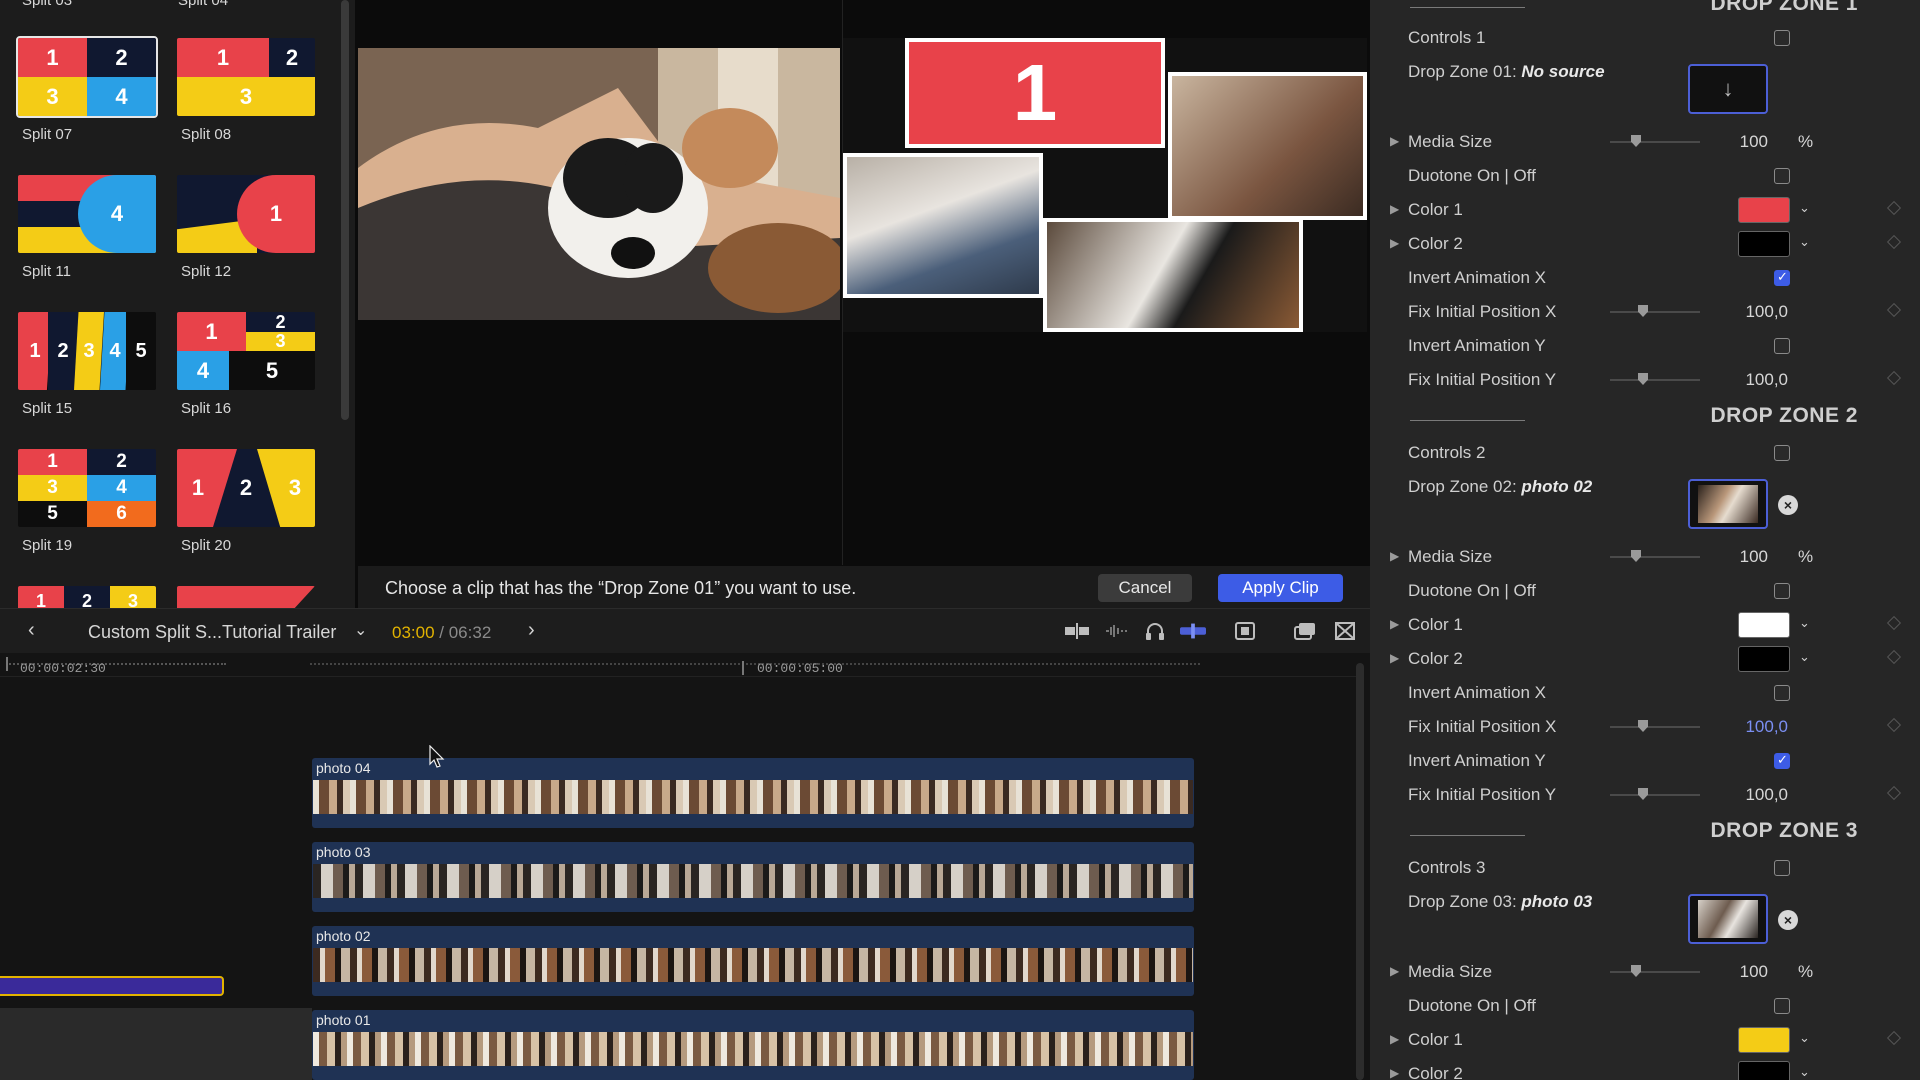  I want to click on drop-zone-02-well, so click(1728, 504).